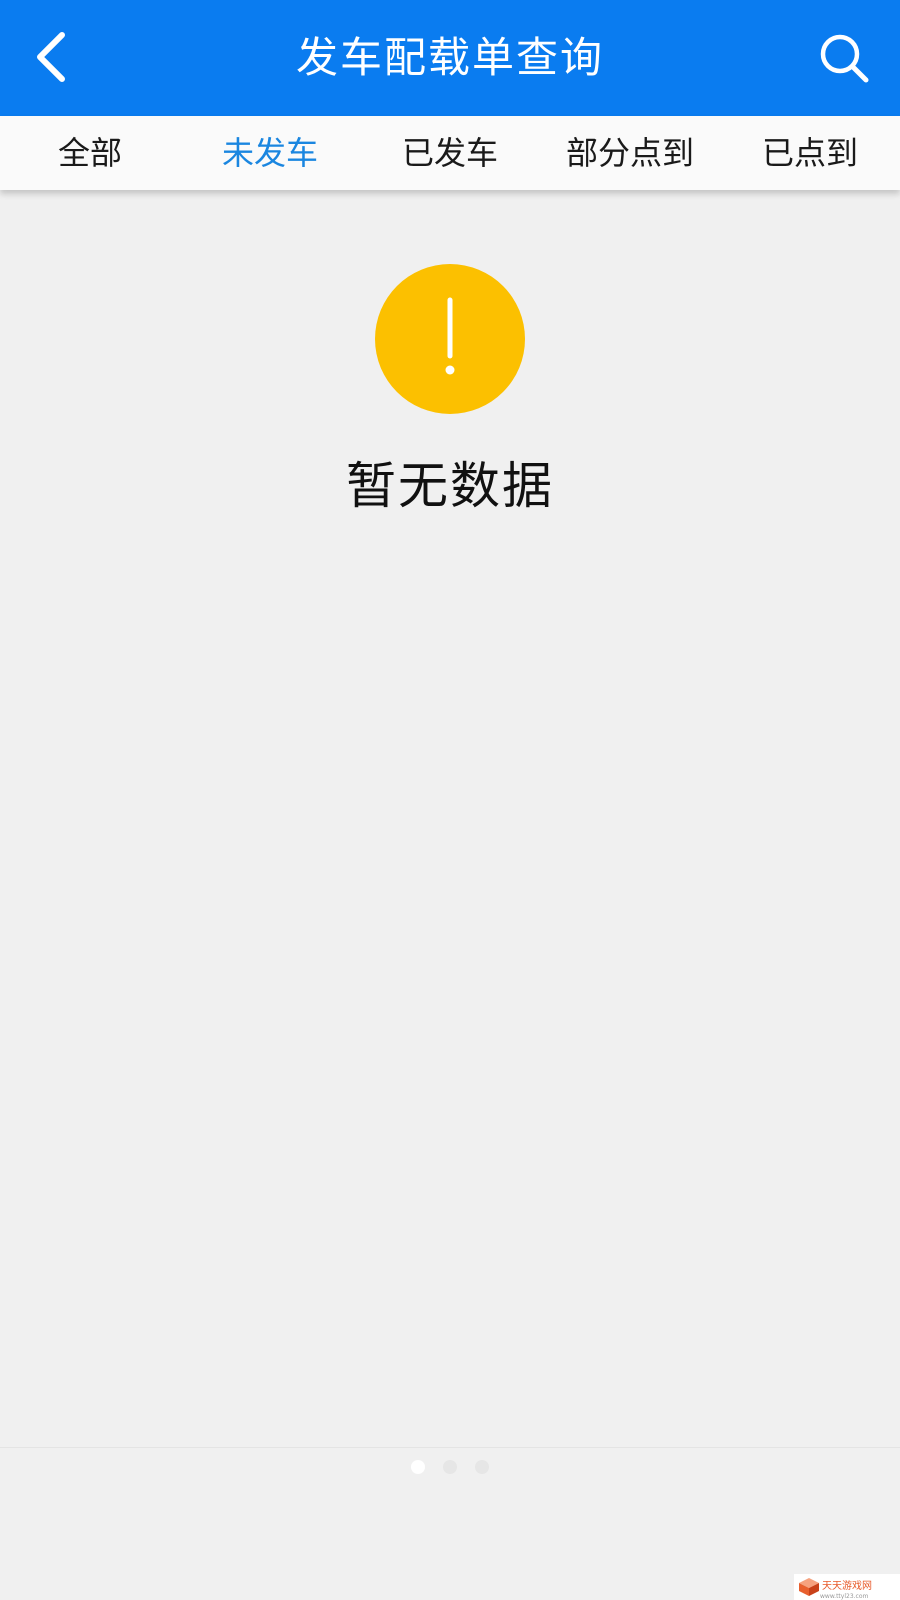 The image size is (900, 1600). Describe the element at coordinates (844, 1596) in the screenshot. I see `watermark-url: www.ttyl23.com` at that location.